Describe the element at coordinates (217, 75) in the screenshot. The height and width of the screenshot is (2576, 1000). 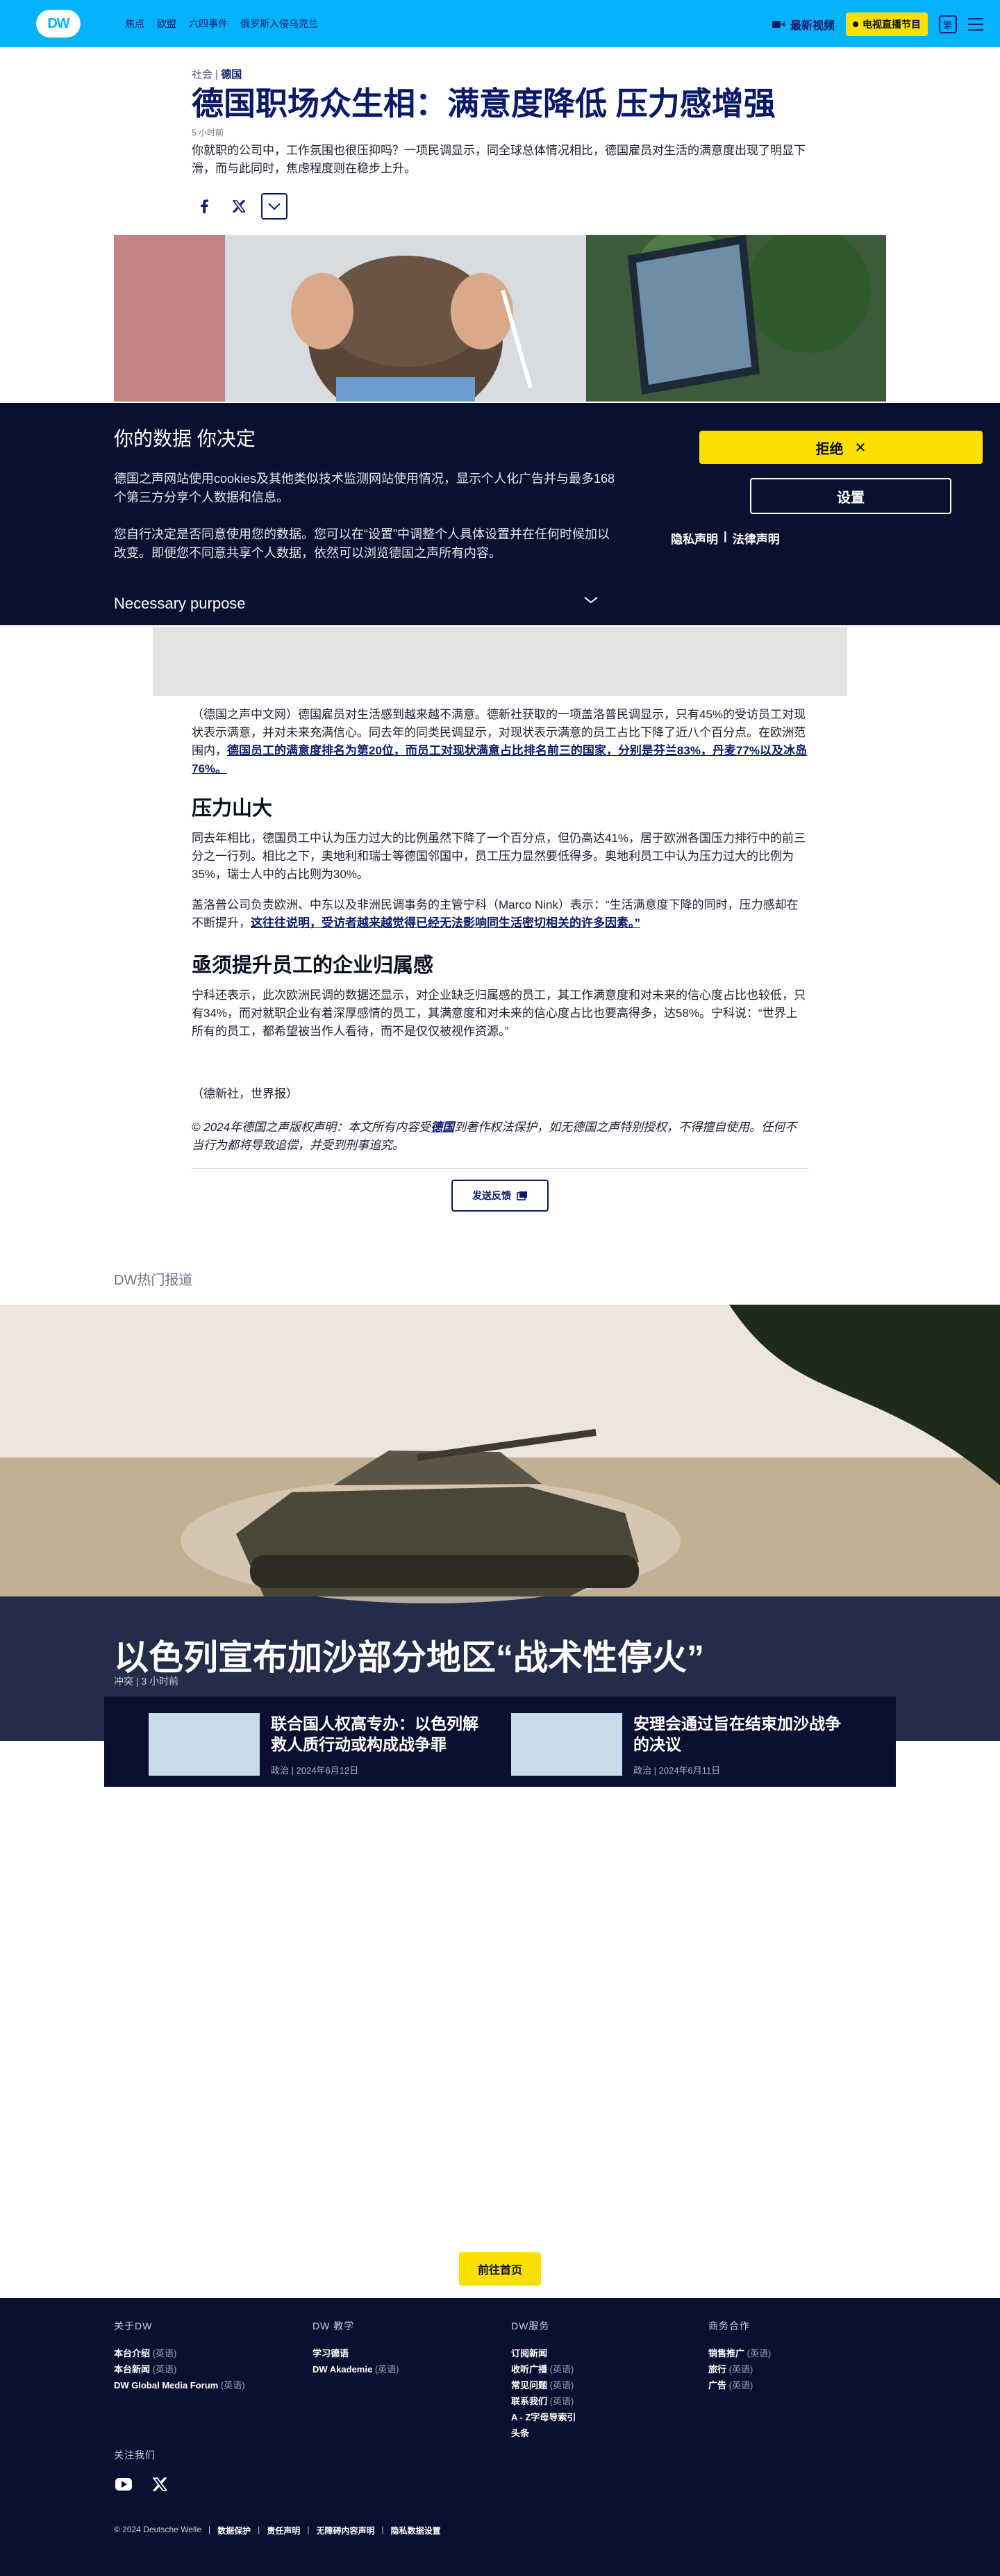
I see `article-kicker: 社会 | 德国` at that location.